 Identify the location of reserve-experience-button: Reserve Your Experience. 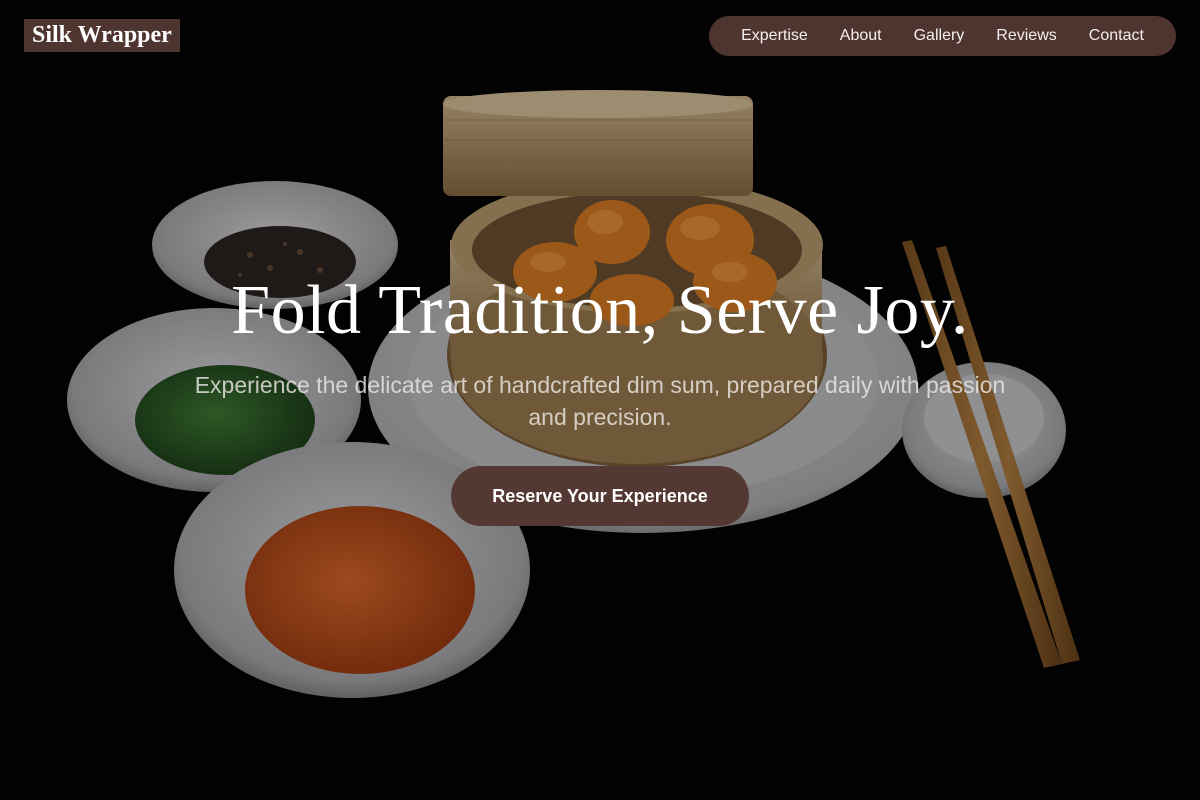
(600, 496).